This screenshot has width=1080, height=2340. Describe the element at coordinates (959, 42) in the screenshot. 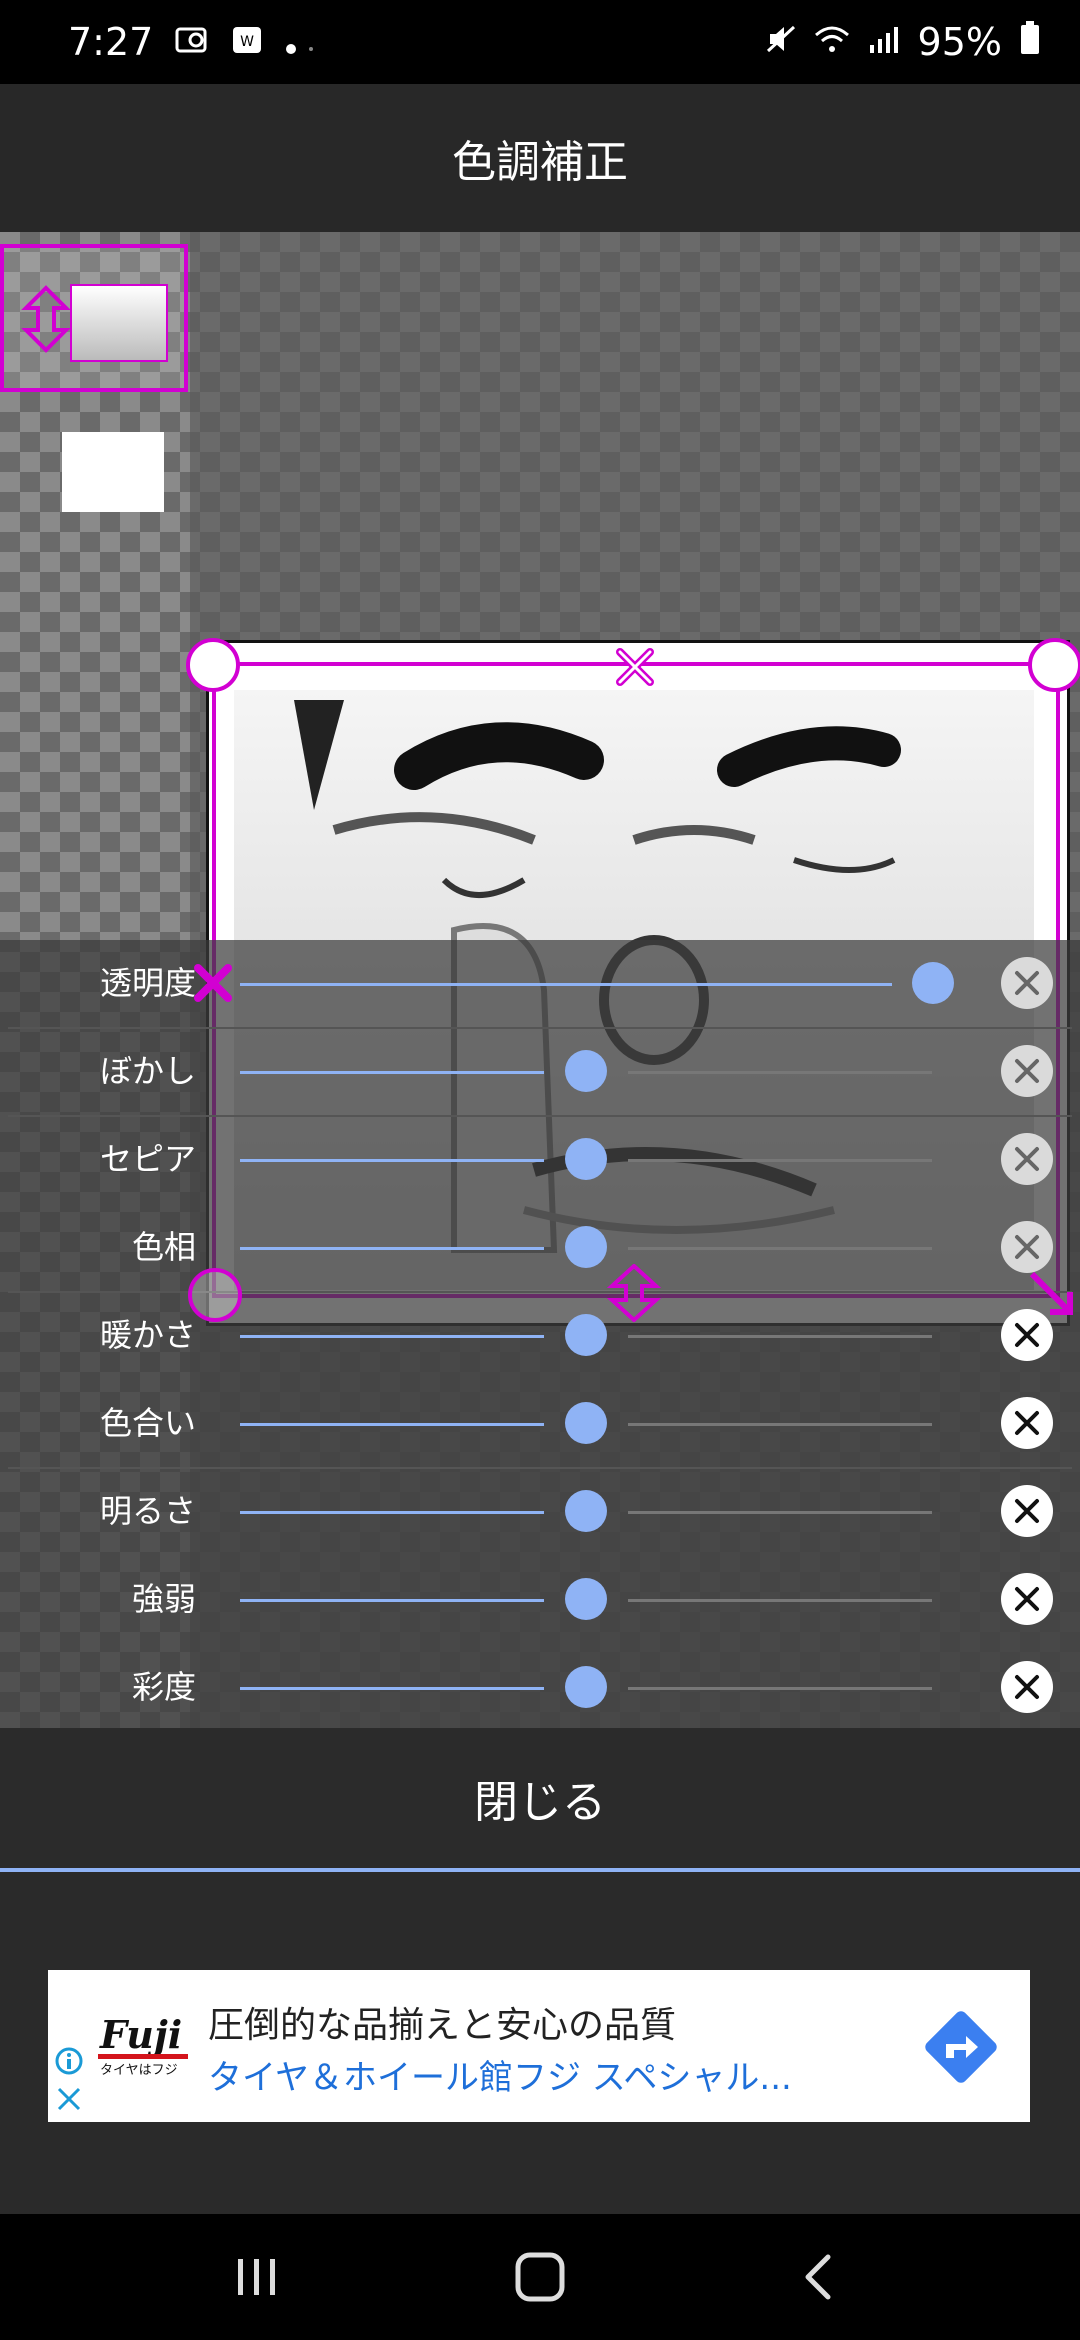

I see `battery-percent: 95%` at that location.